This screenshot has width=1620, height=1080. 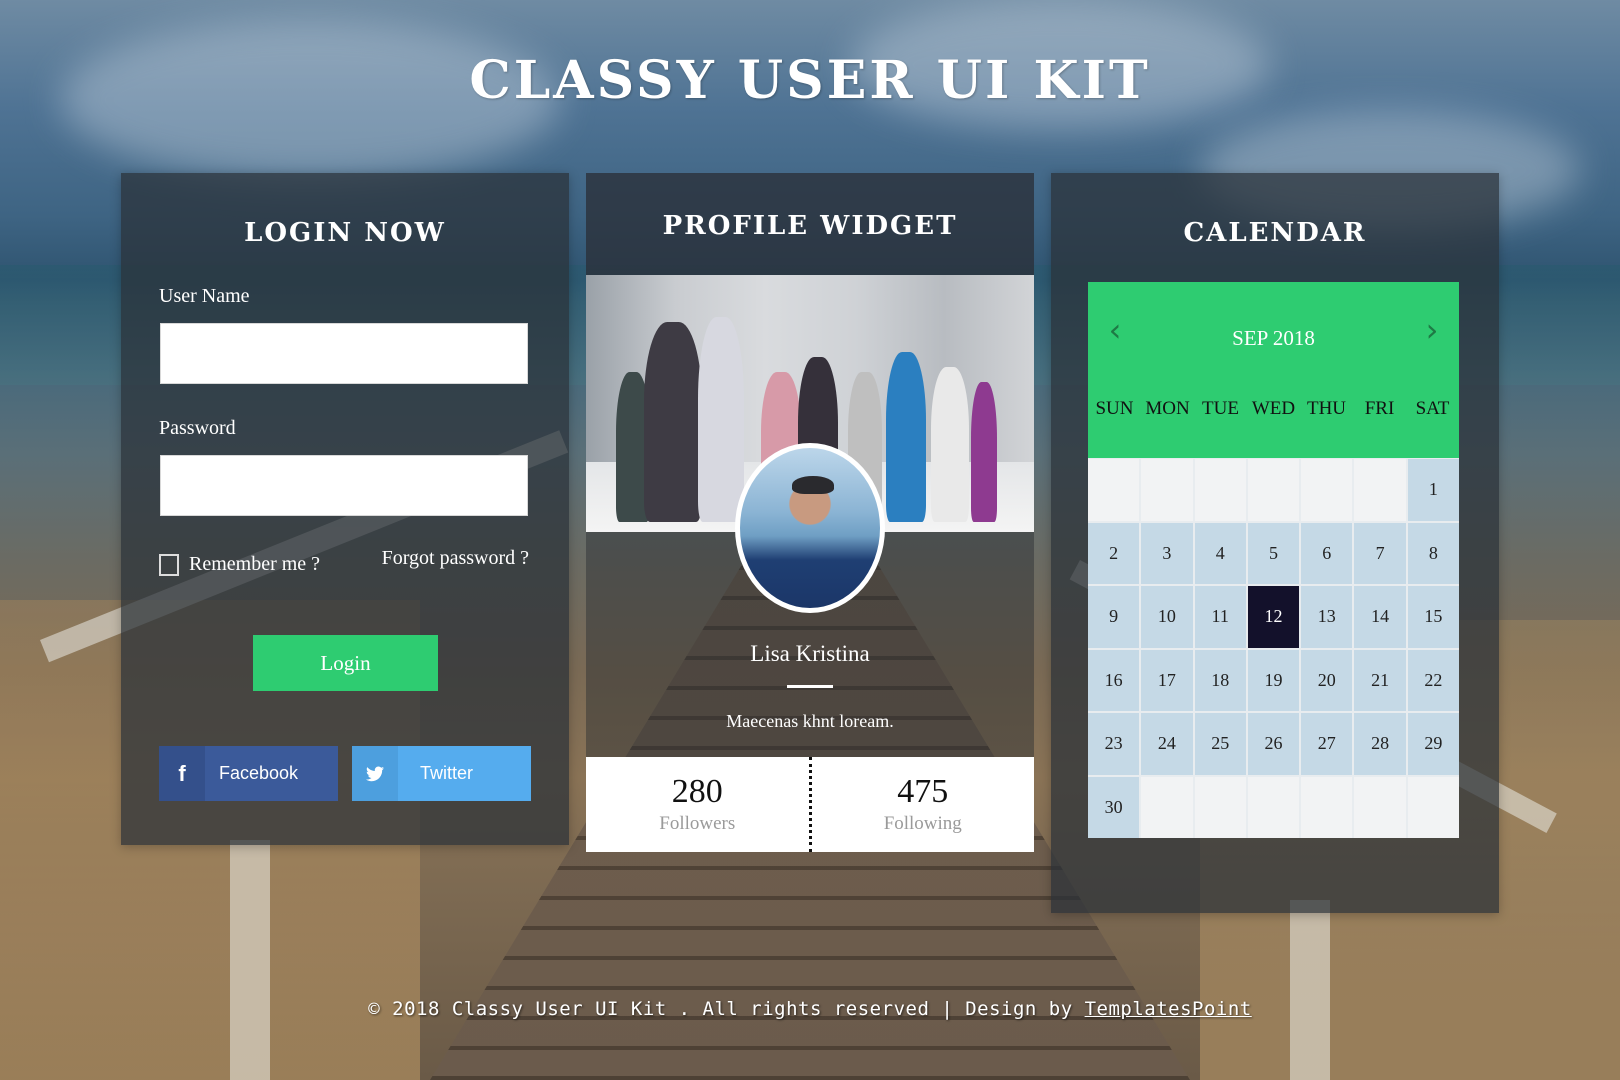 I want to click on weekday-label: TUE, so click(x=1220, y=408).